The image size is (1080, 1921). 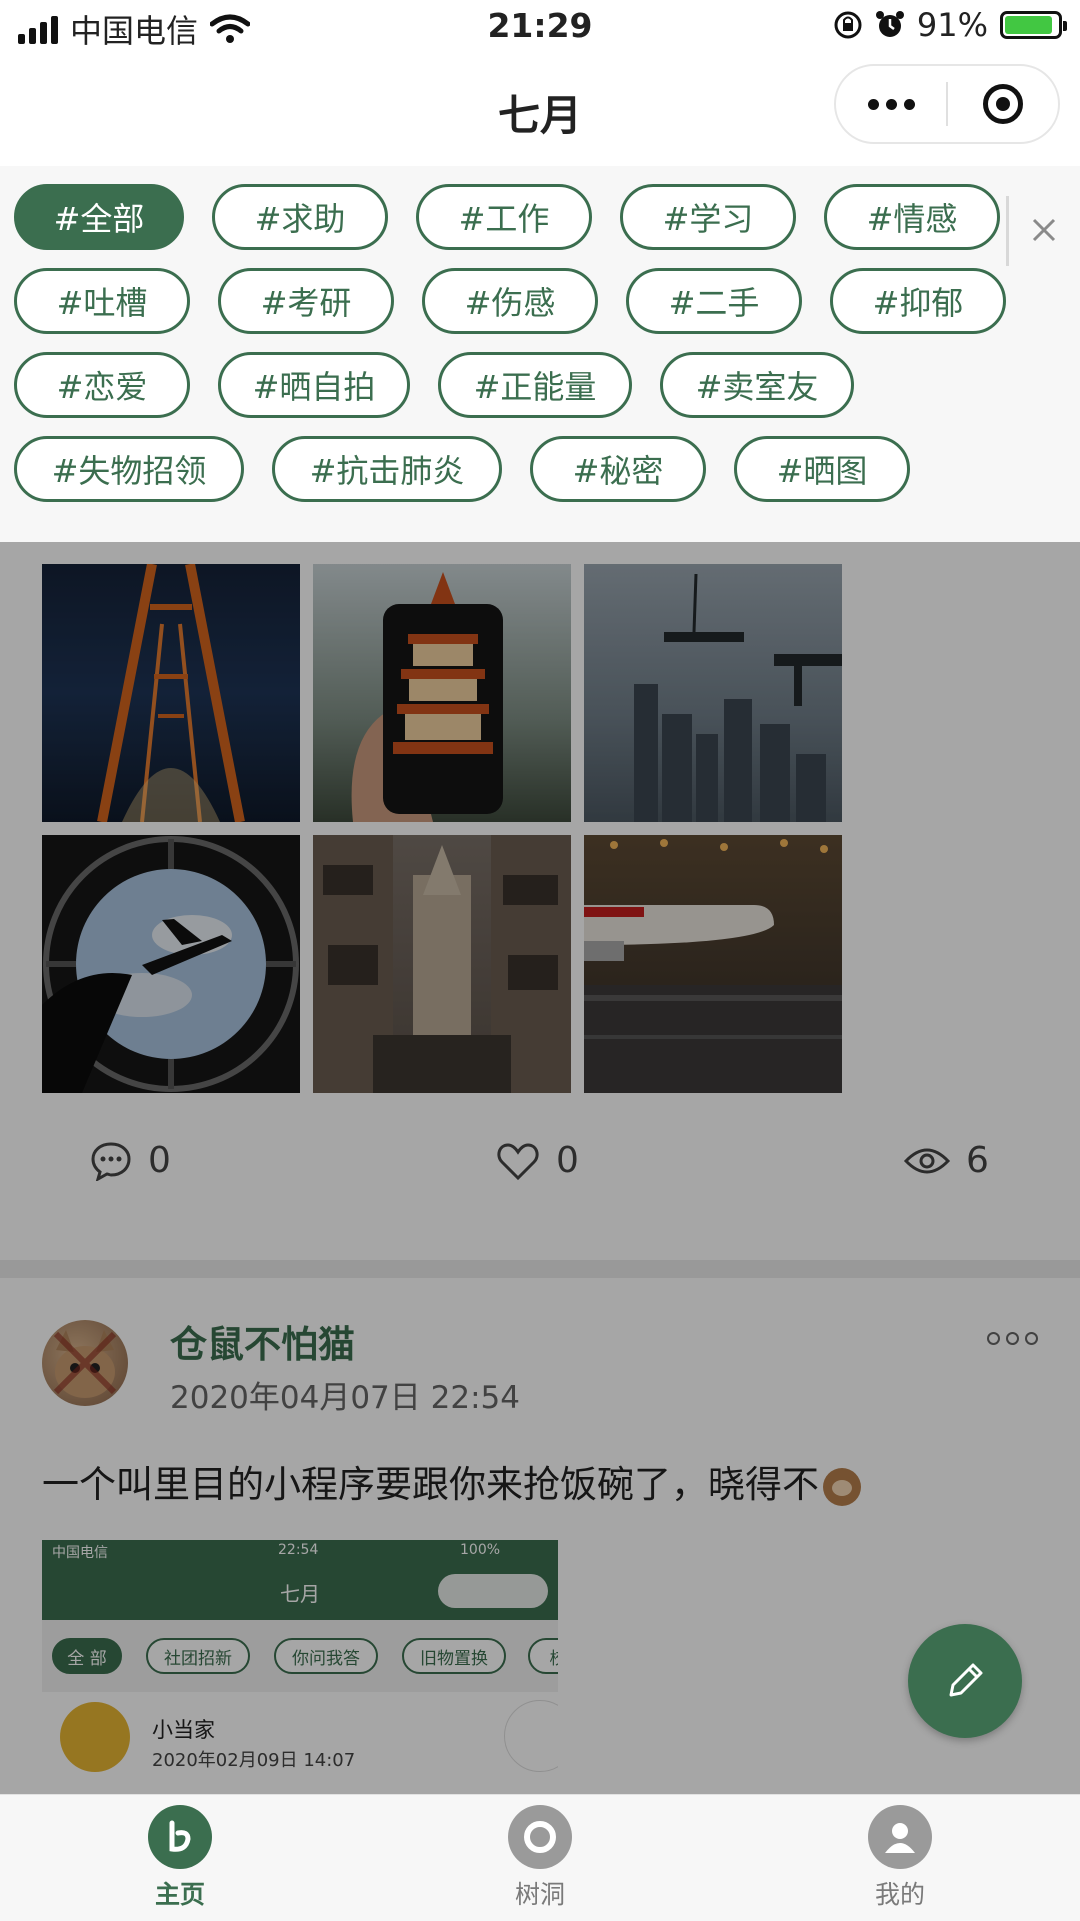 I want to click on pencil-icon, so click(x=966, y=1680).